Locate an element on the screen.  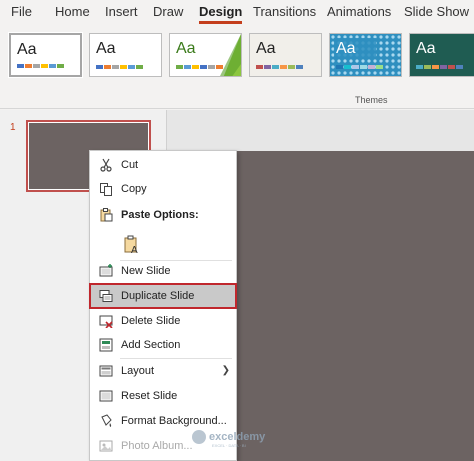
scissors-icon is located at coordinates (106, 165).